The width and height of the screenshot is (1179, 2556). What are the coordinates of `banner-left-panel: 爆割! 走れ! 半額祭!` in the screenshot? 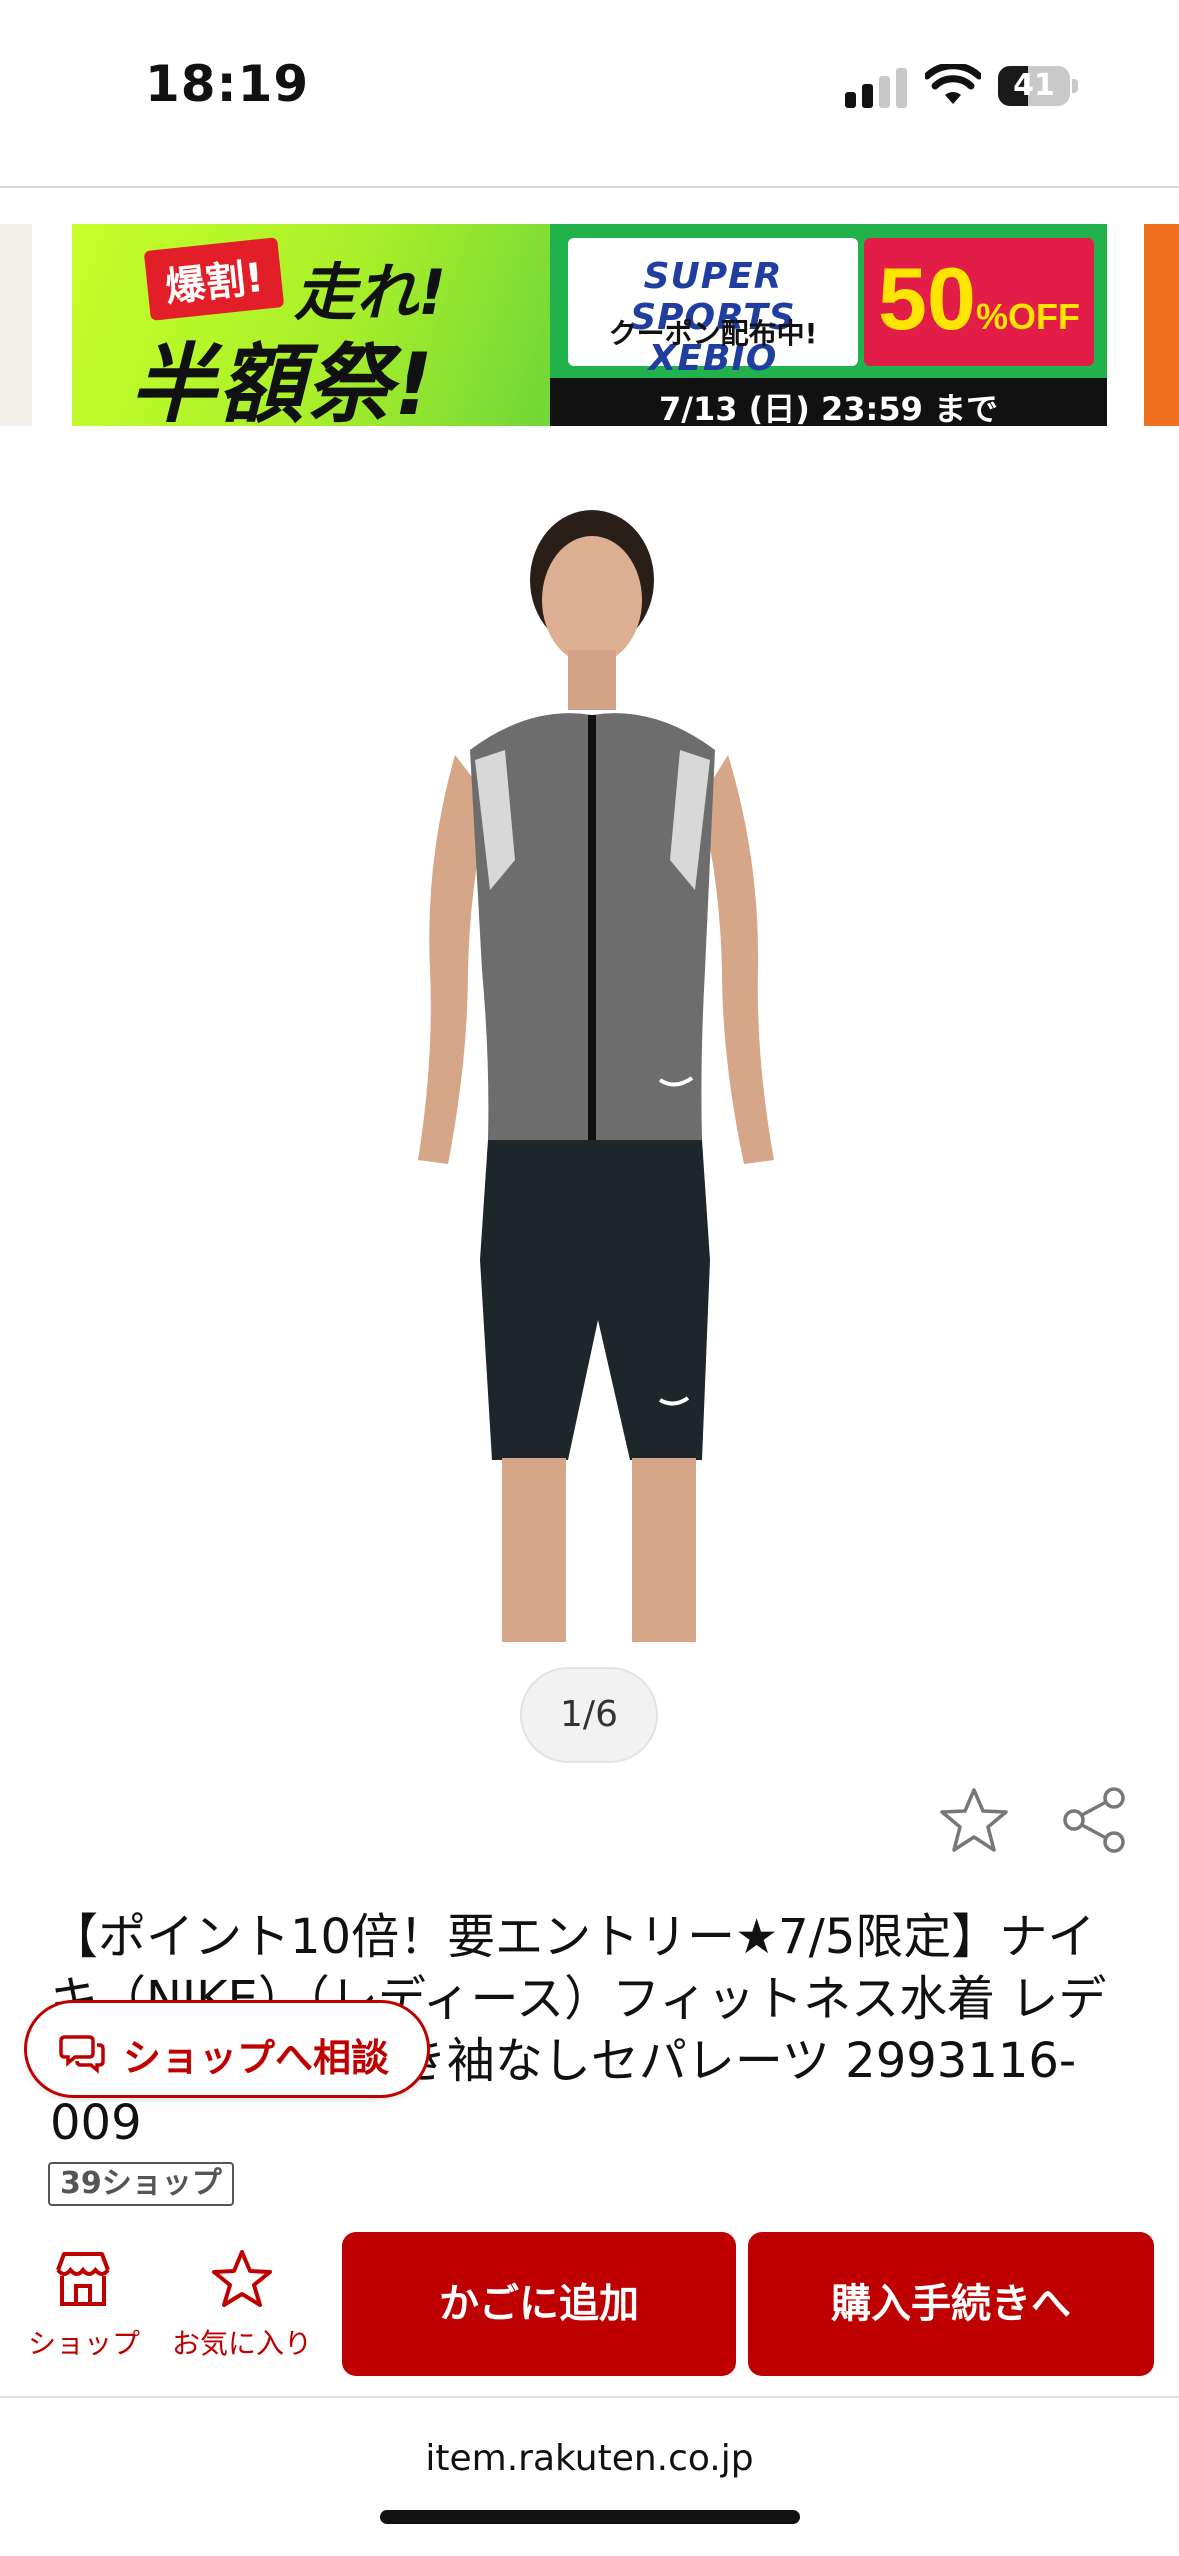 It's located at (311, 325).